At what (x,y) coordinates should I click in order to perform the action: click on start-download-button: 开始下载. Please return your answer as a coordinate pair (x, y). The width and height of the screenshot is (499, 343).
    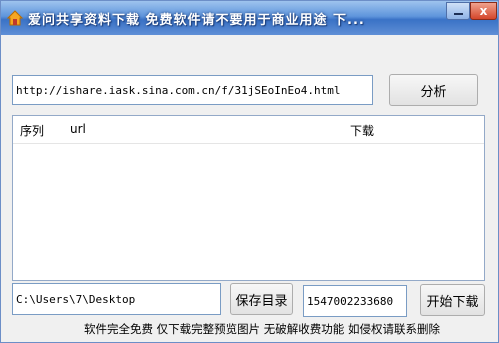
    Looking at the image, I should click on (452, 300).